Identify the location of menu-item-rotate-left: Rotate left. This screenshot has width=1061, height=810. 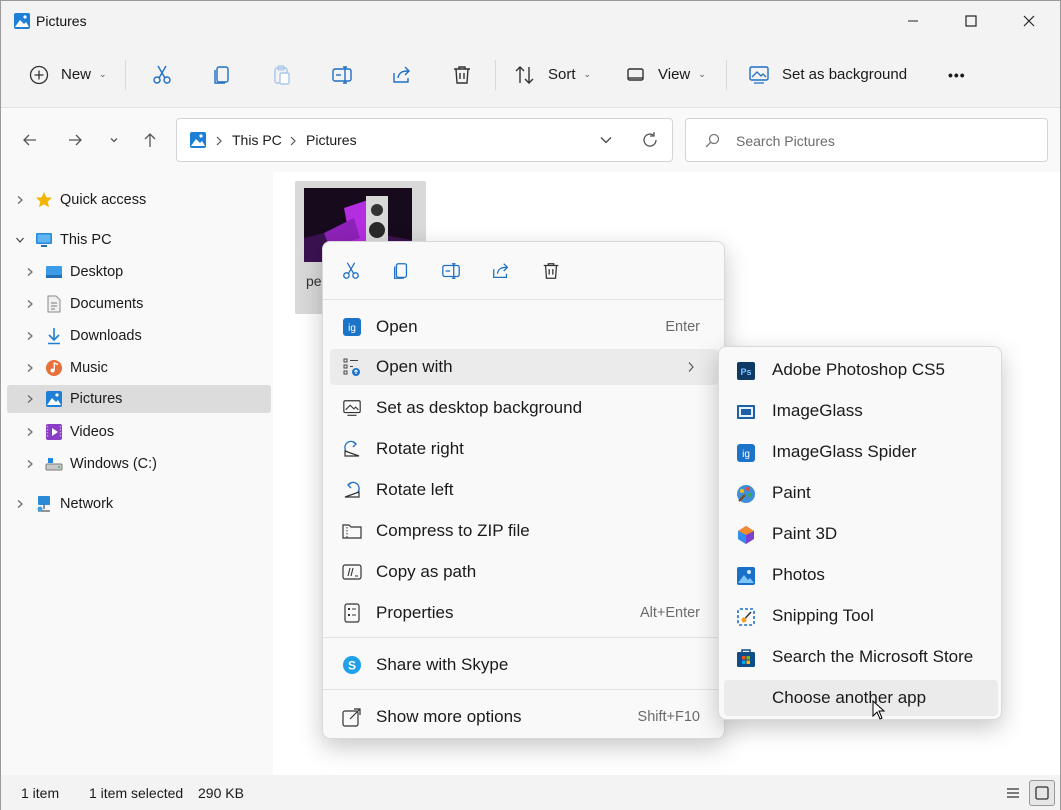
(524, 490).